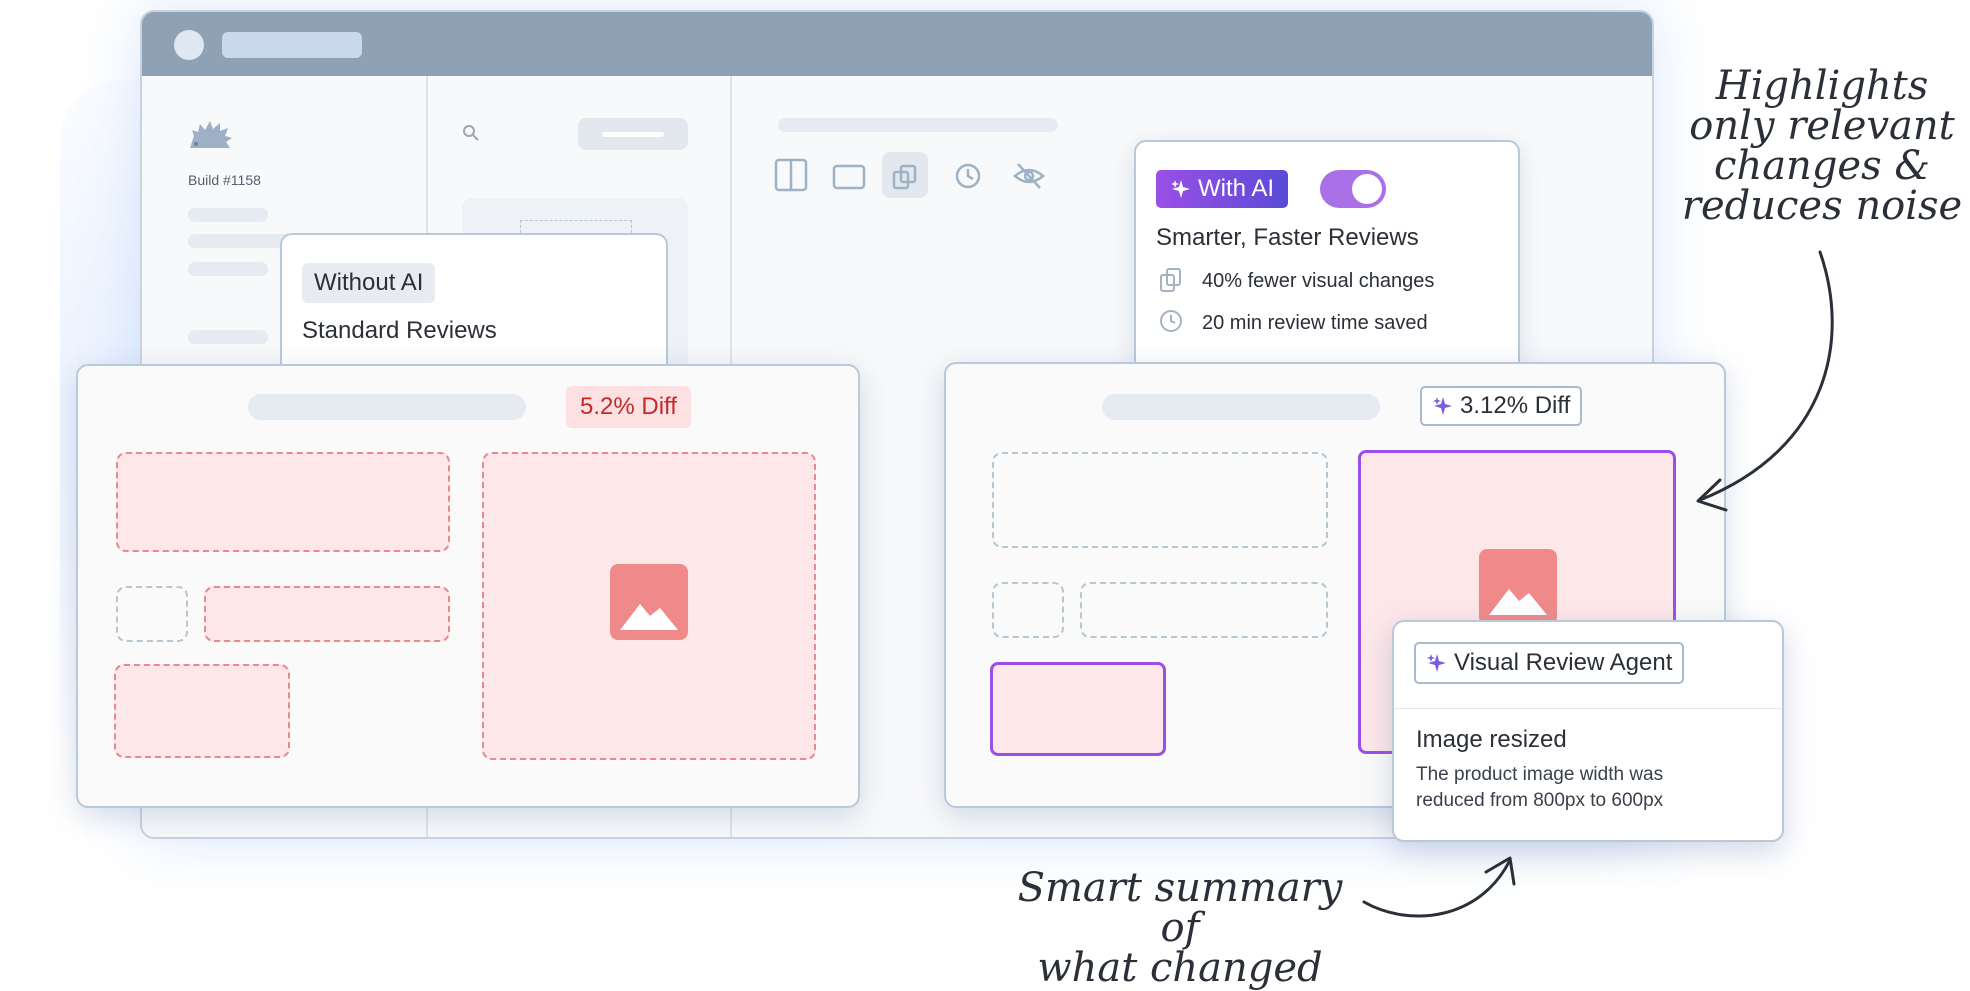 The height and width of the screenshot is (991, 1970). I want to click on stat-time-saved: 20 min review time saved, so click(1315, 323).